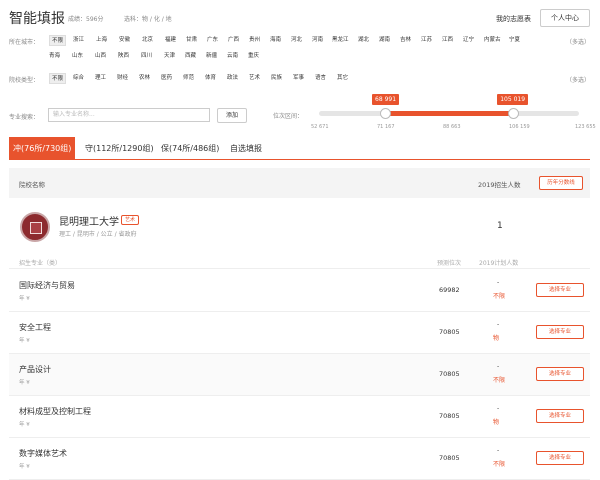  What do you see at coordinates (54, 56) in the screenshot?
I see `filter-chip: 青海` at bounding box center [54, 56].